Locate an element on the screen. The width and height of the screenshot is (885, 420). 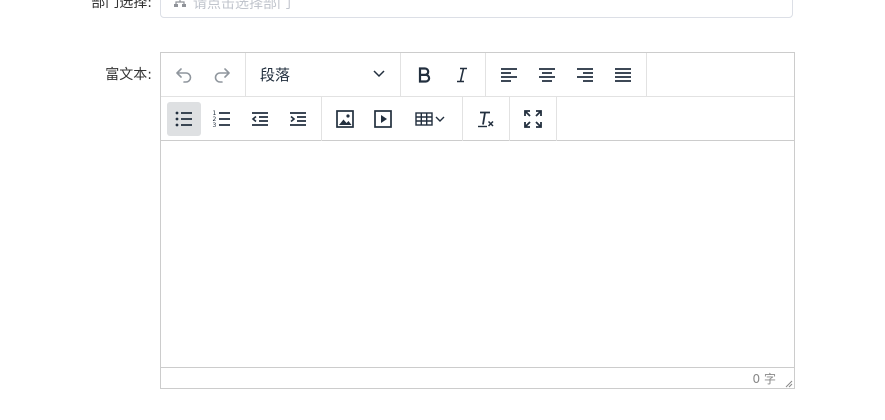
bold-button is located at coordinates (424, 75).